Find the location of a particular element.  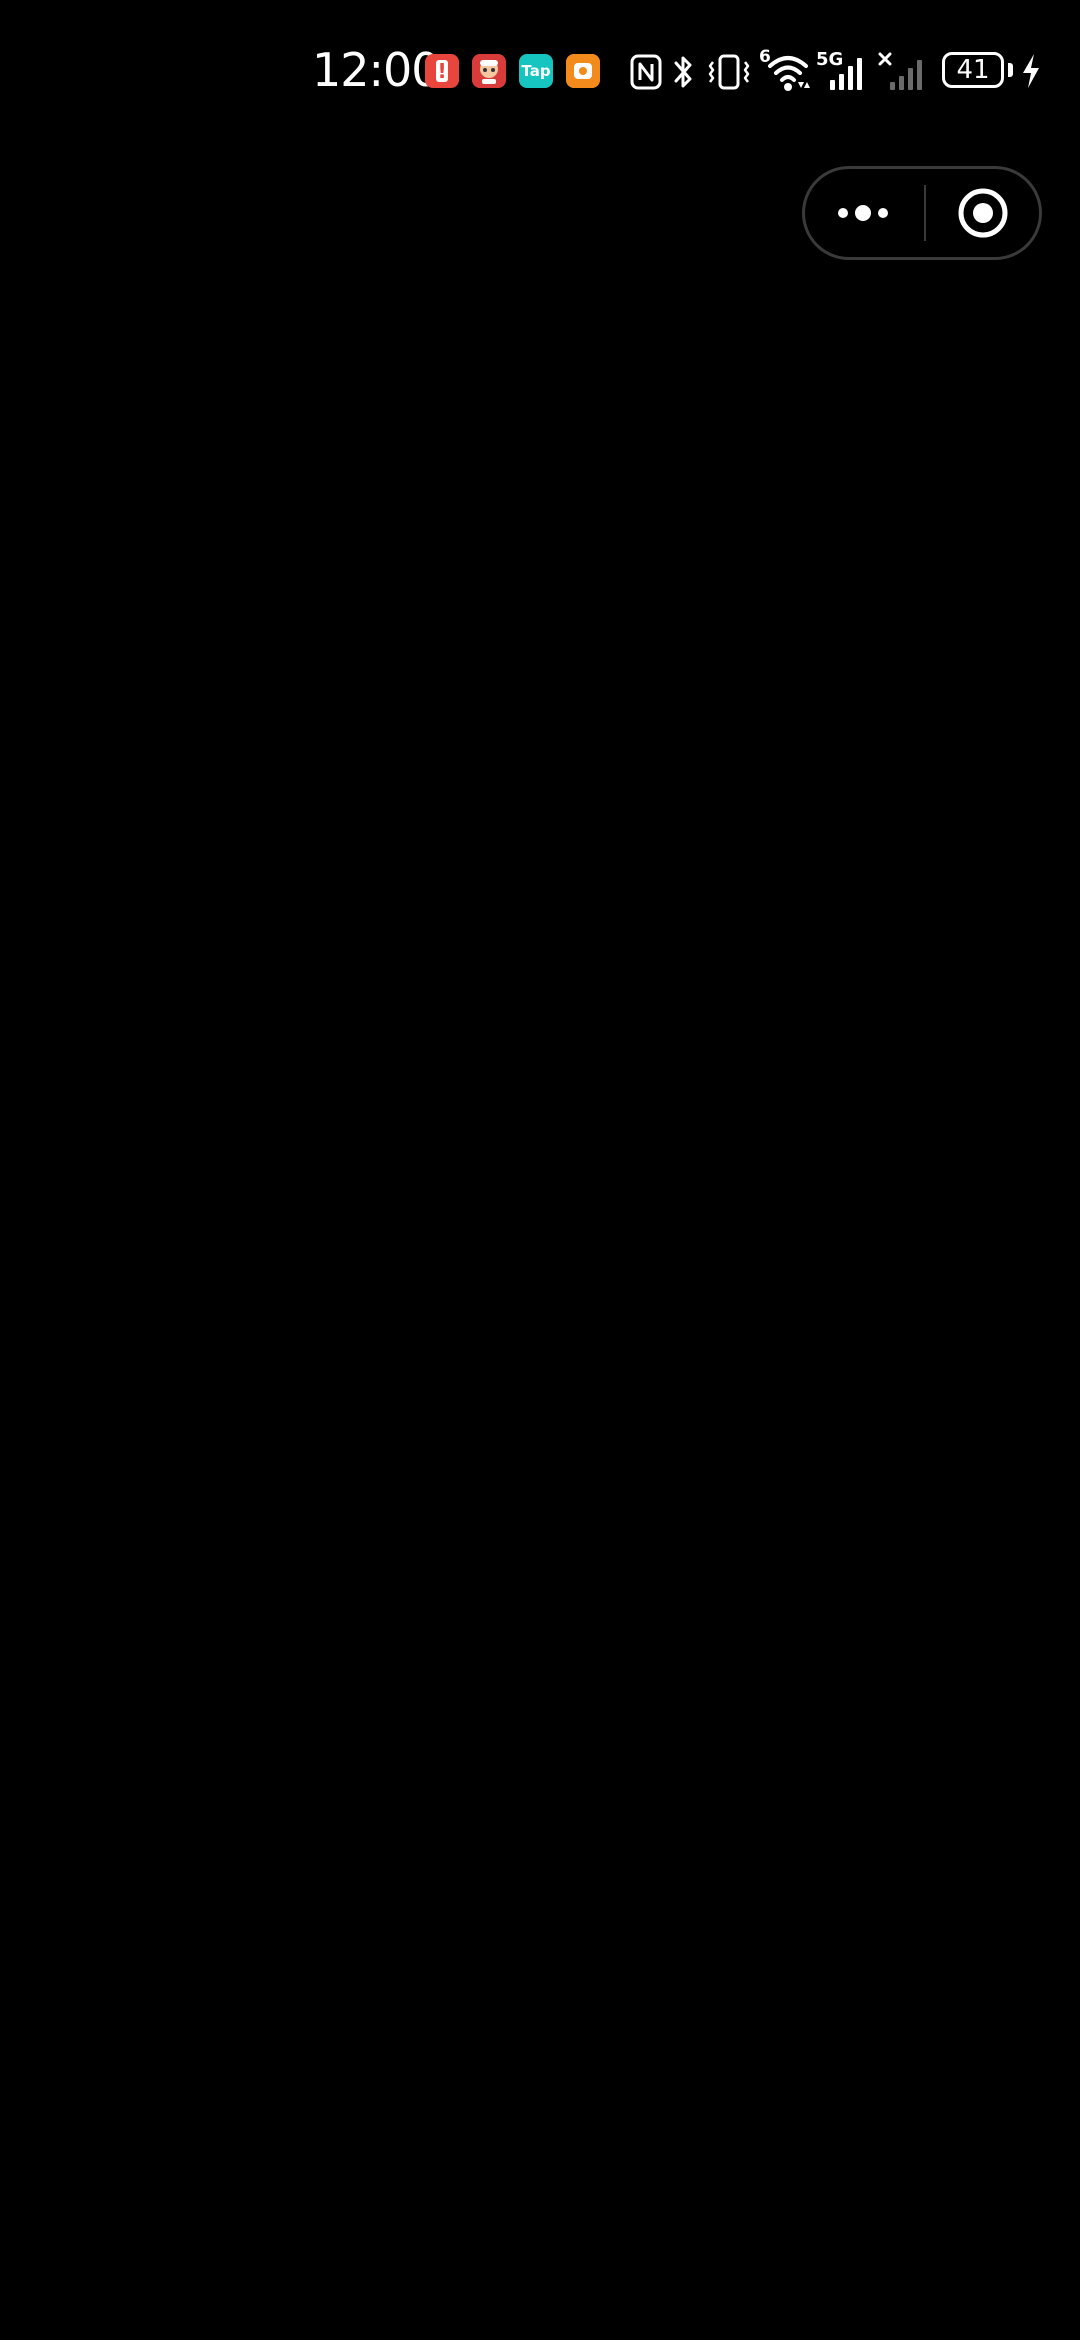

alert-app-icon: ! is located at coordinates (442, 71).